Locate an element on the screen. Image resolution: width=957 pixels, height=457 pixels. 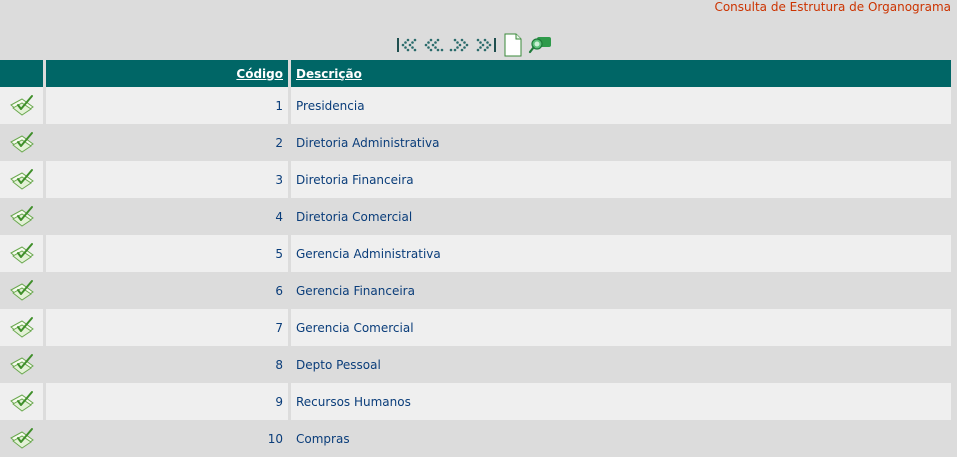
next-page-button is located at coordinates (460, 45).